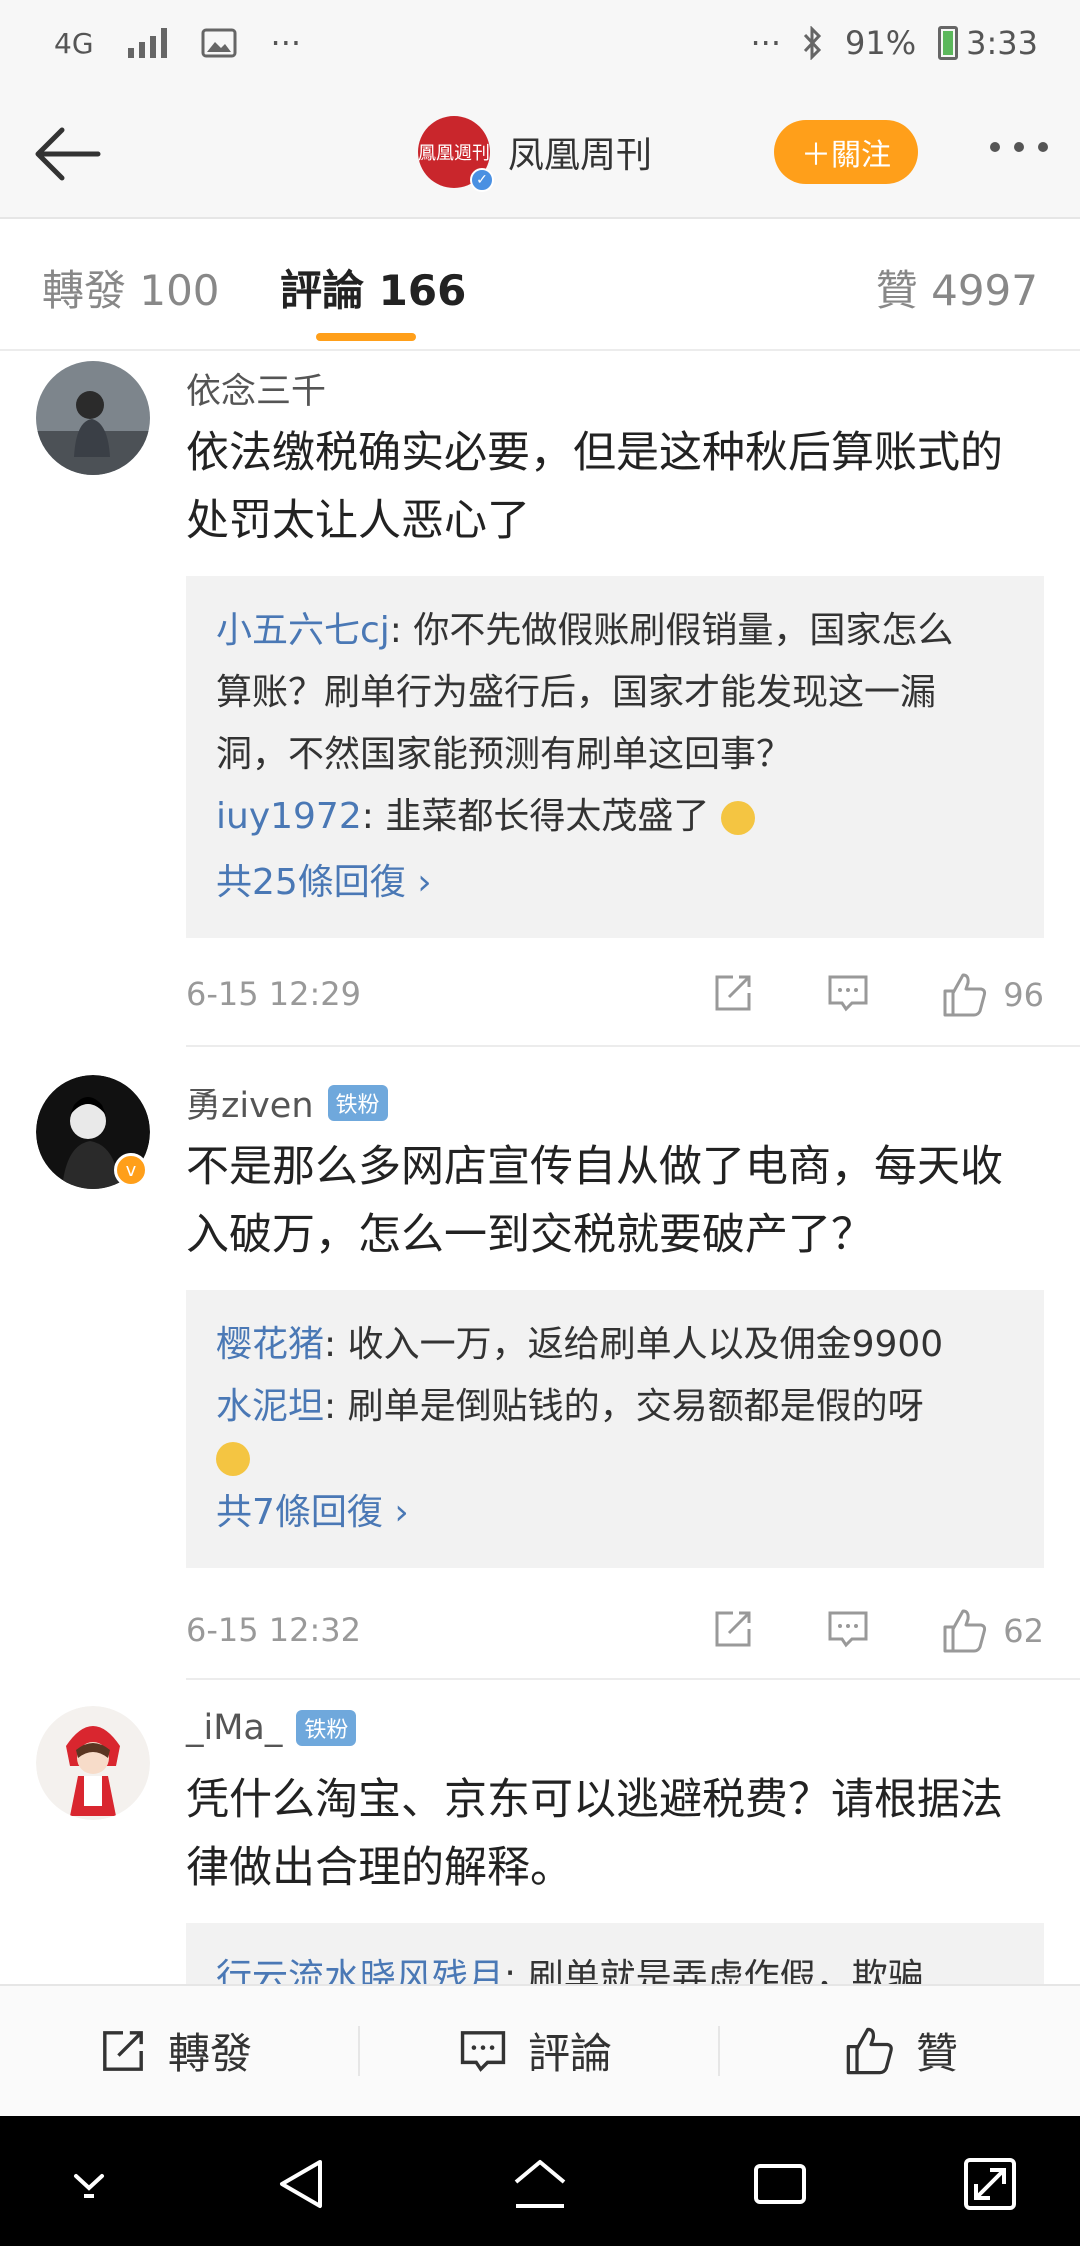 This screenshot has width=1080, height=2246. What do you see at coordinates (846, 152) in the screenshot?
I see `follow-button: ＋關注` at bounding box center [846, 152].